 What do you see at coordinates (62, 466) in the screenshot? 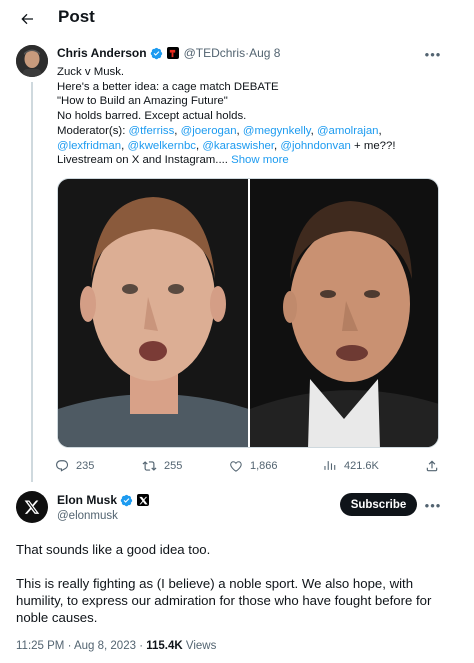
I see `reply-bubble-icon` at bounding box center [62, 466].